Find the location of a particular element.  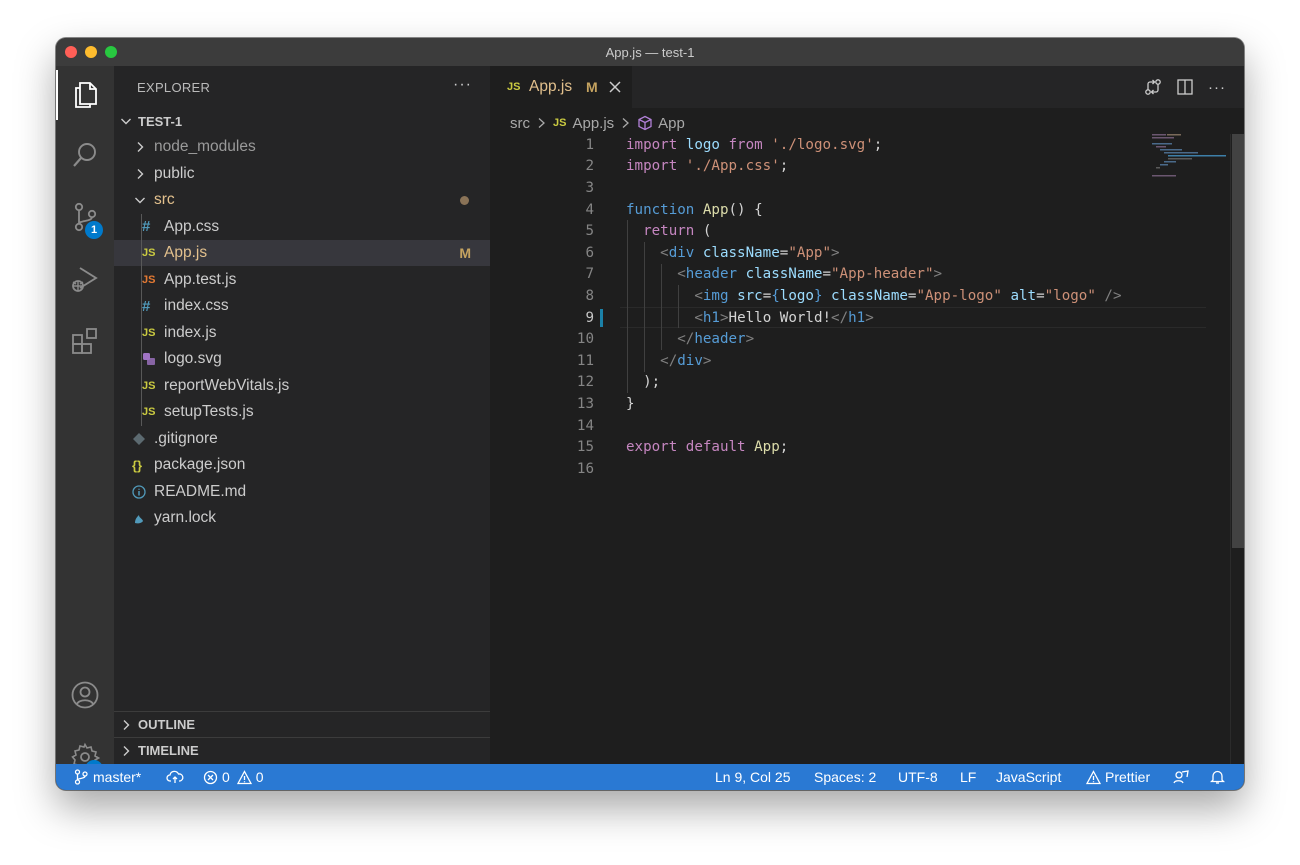

git-modified-badge: M is located at coordinates (465, 253).